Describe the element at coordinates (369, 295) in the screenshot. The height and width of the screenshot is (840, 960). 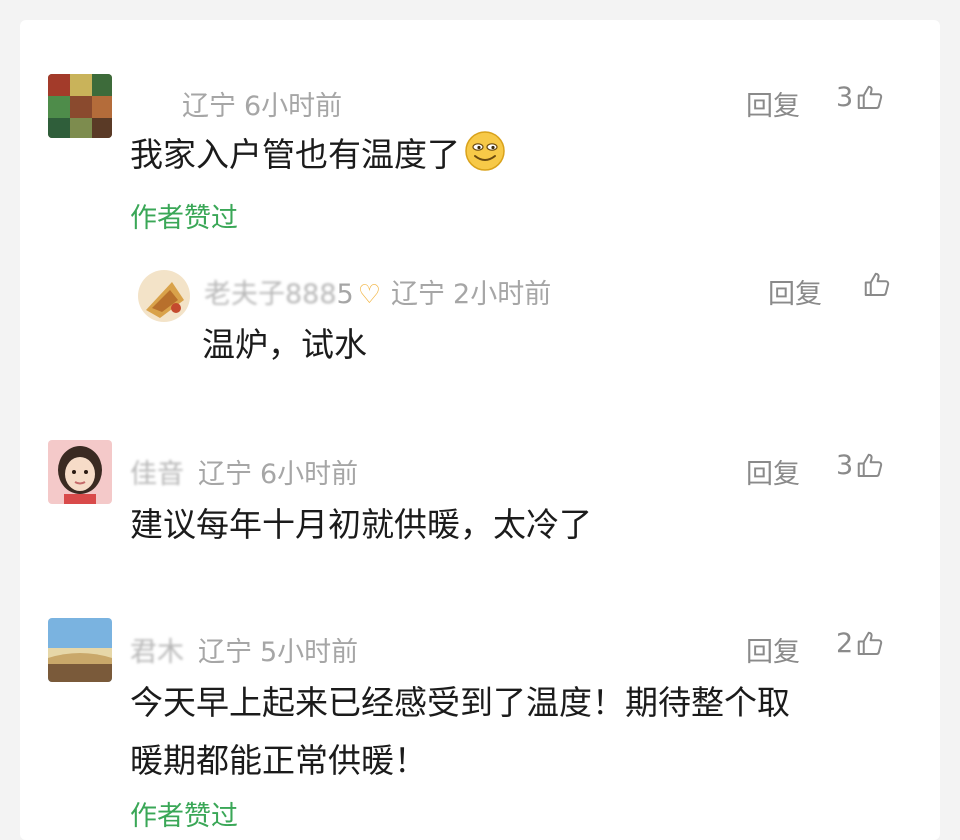
I see `heart-badge-icon: ♡` at that location.